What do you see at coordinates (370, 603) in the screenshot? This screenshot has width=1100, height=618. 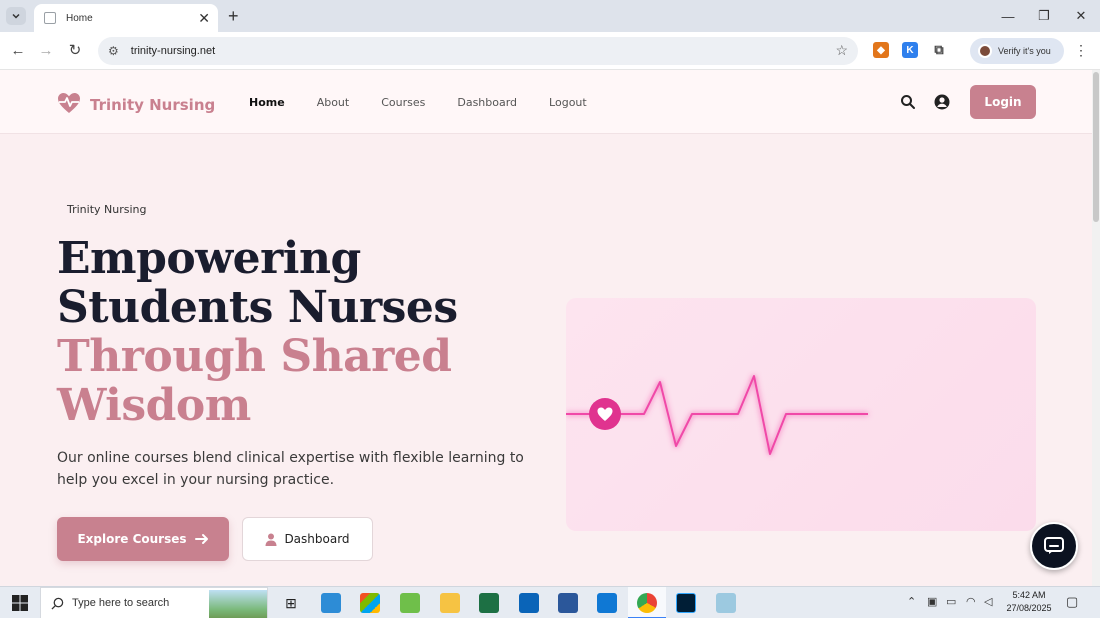 I see `microsoft-store-icon` at bounding box center [370, 603].